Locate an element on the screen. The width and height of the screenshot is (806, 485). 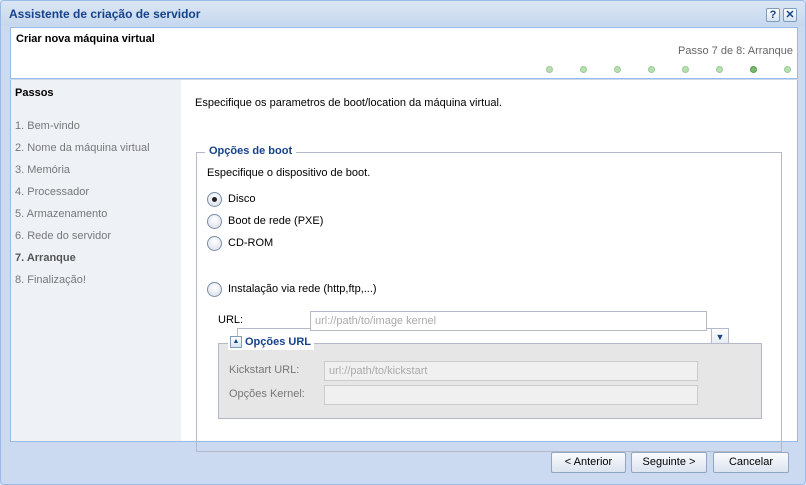
help-icon: ? is located at coordinates (773, 15).